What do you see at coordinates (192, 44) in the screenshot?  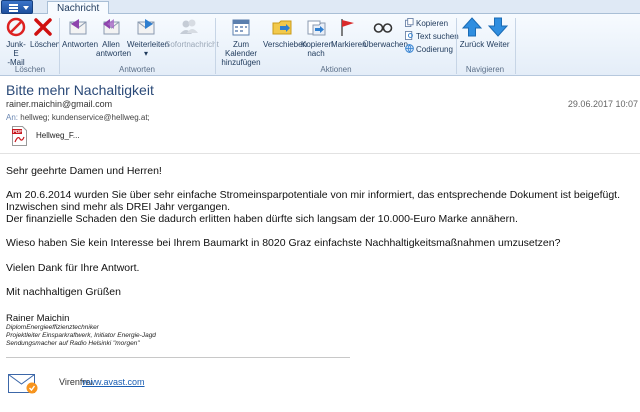 I see `instant-message-label: Sofortnachricht` at bounding box center [192, 44].